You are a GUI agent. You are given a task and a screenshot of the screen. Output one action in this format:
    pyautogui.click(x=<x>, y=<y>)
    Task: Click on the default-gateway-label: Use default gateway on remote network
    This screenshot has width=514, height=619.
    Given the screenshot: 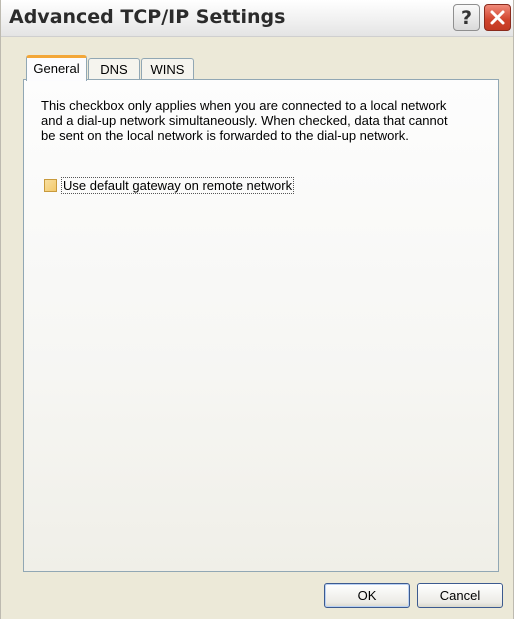 What is the action you would take?
    pyautogui.click(x=178, y=185)
    